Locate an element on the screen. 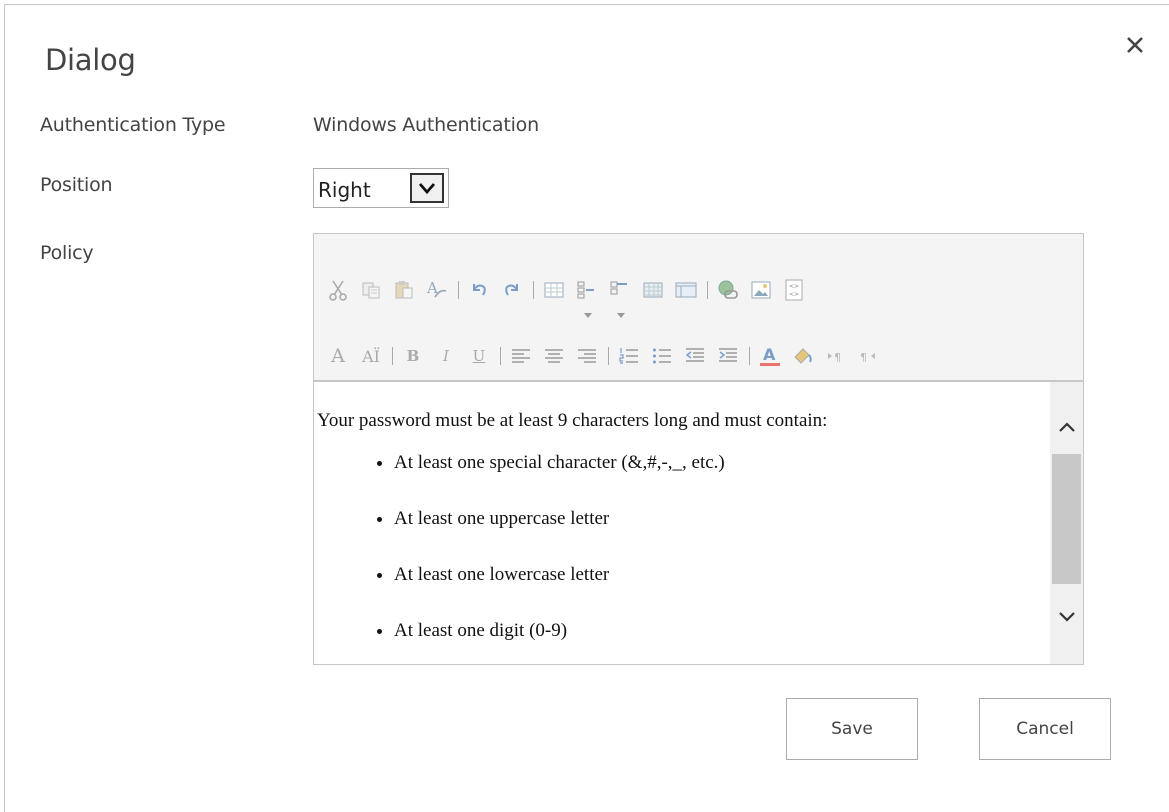  rtl-icon: ¶ is located at coordinates (869, 356).